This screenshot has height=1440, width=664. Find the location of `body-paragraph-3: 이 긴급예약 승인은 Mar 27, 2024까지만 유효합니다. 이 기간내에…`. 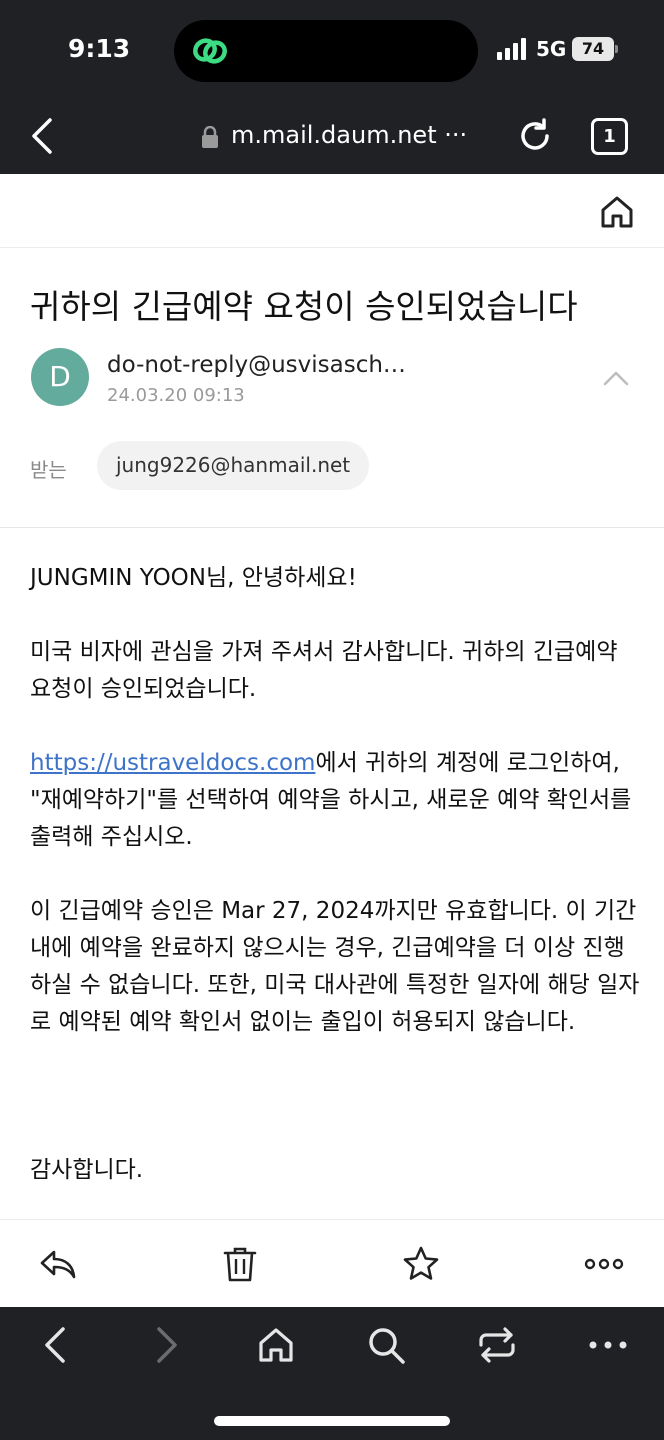

body-paragraph-3: 이 긴급예약 승인은 Mar 27, 2024까지만 유효합니다. 이 기간내에… is located at coordinates (335, 966).